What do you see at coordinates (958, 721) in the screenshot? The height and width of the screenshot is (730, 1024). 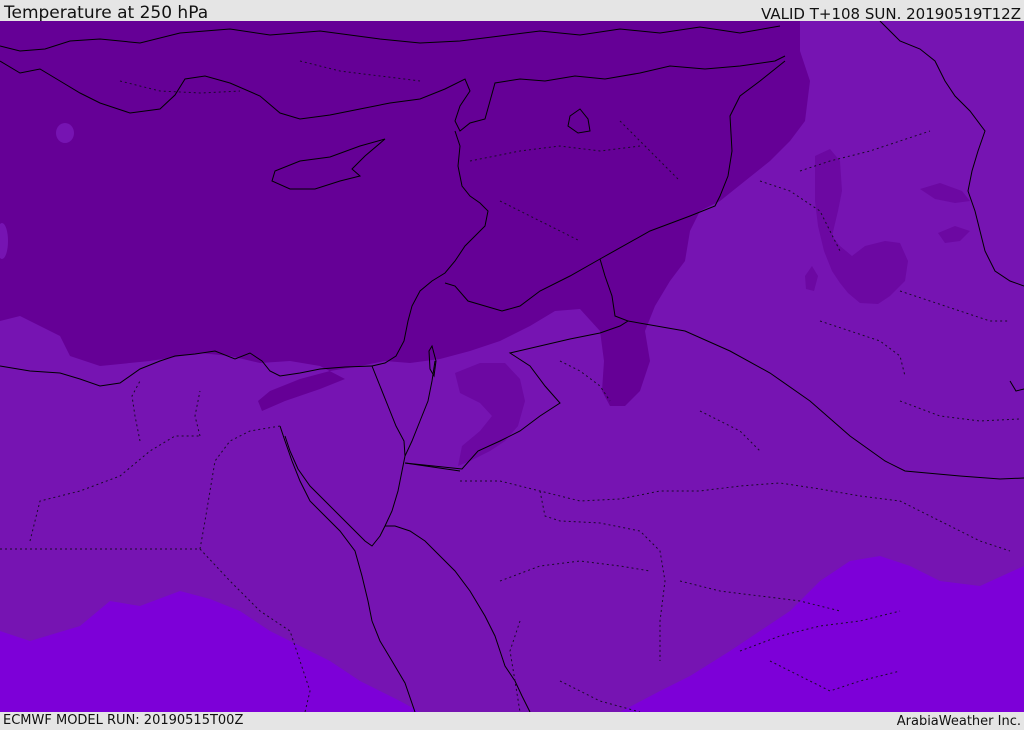 I see `credit: ArabiaWeather Inc.` at bounding box center [958, 721].